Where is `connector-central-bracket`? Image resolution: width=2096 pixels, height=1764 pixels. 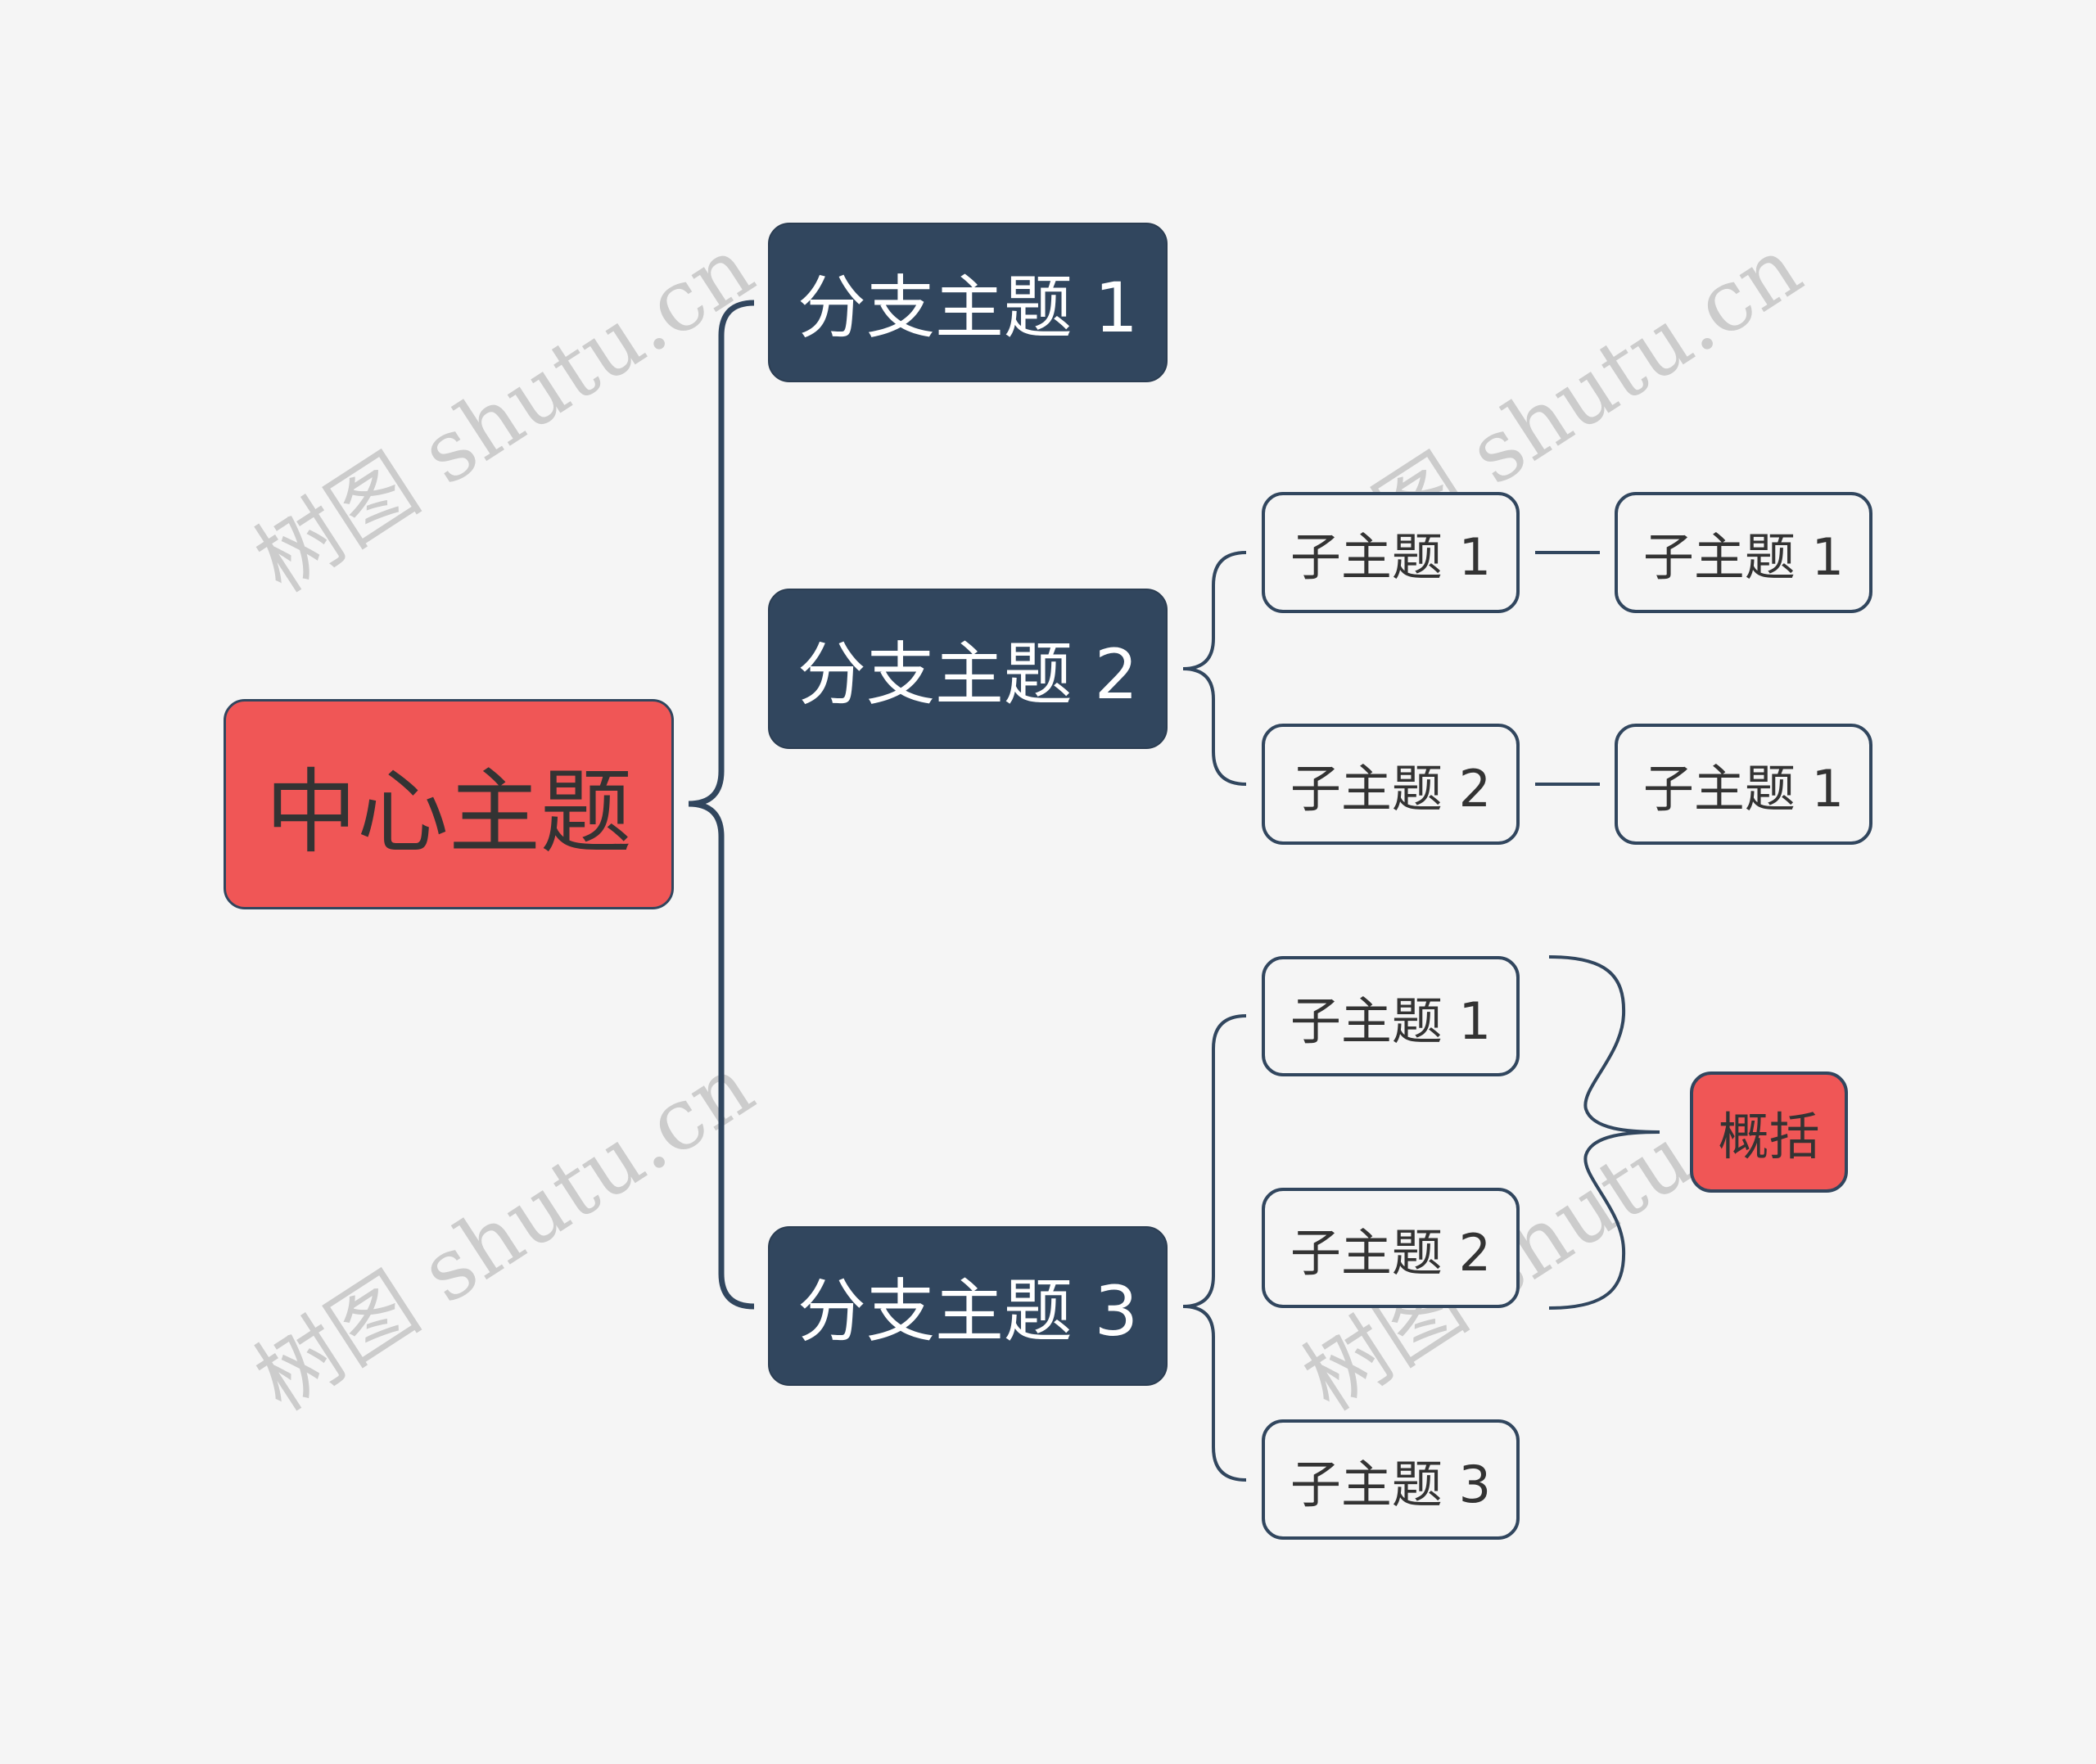
connector-central-bracket is located at coordinates (721, 553).